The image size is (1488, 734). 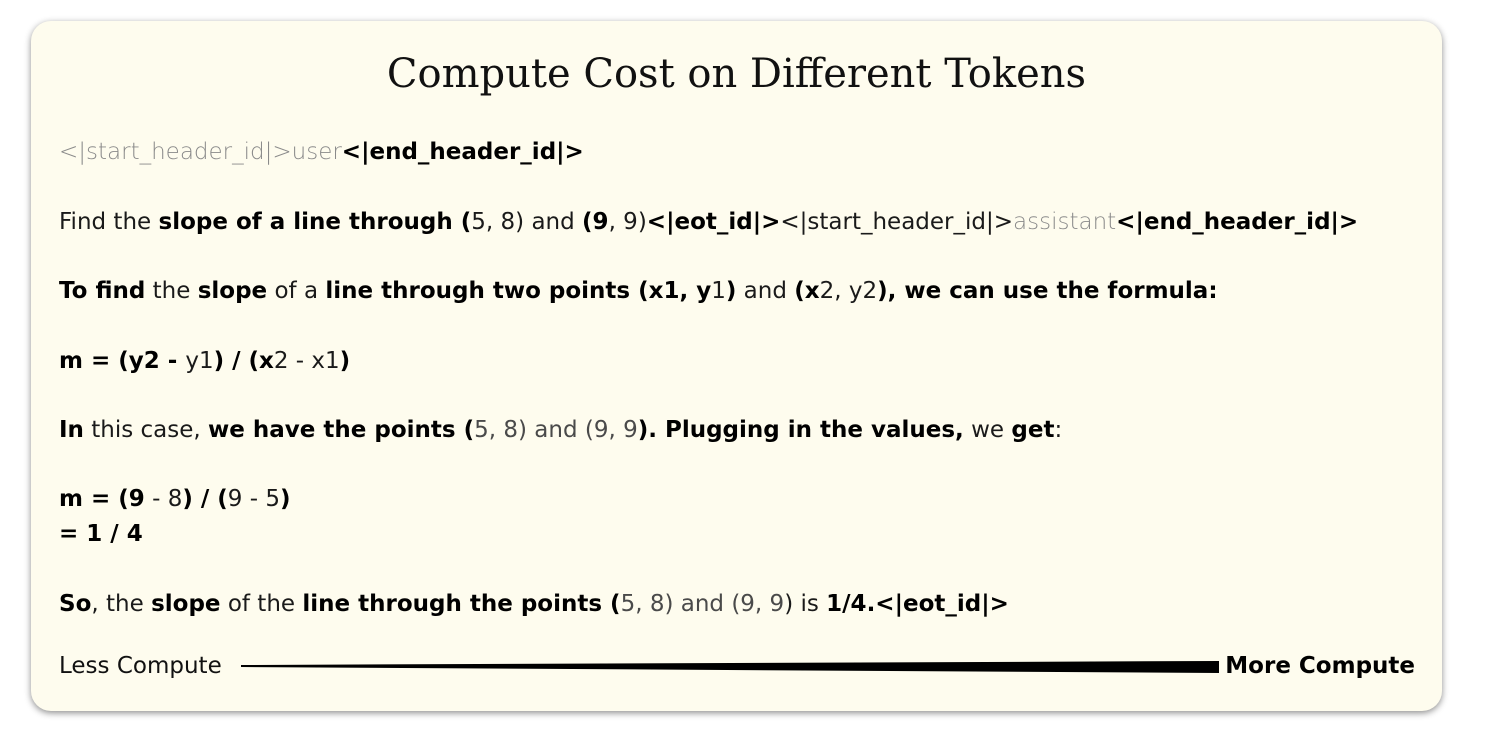 I want to click on token-span: line through the points (, so click(x=461, y=604).